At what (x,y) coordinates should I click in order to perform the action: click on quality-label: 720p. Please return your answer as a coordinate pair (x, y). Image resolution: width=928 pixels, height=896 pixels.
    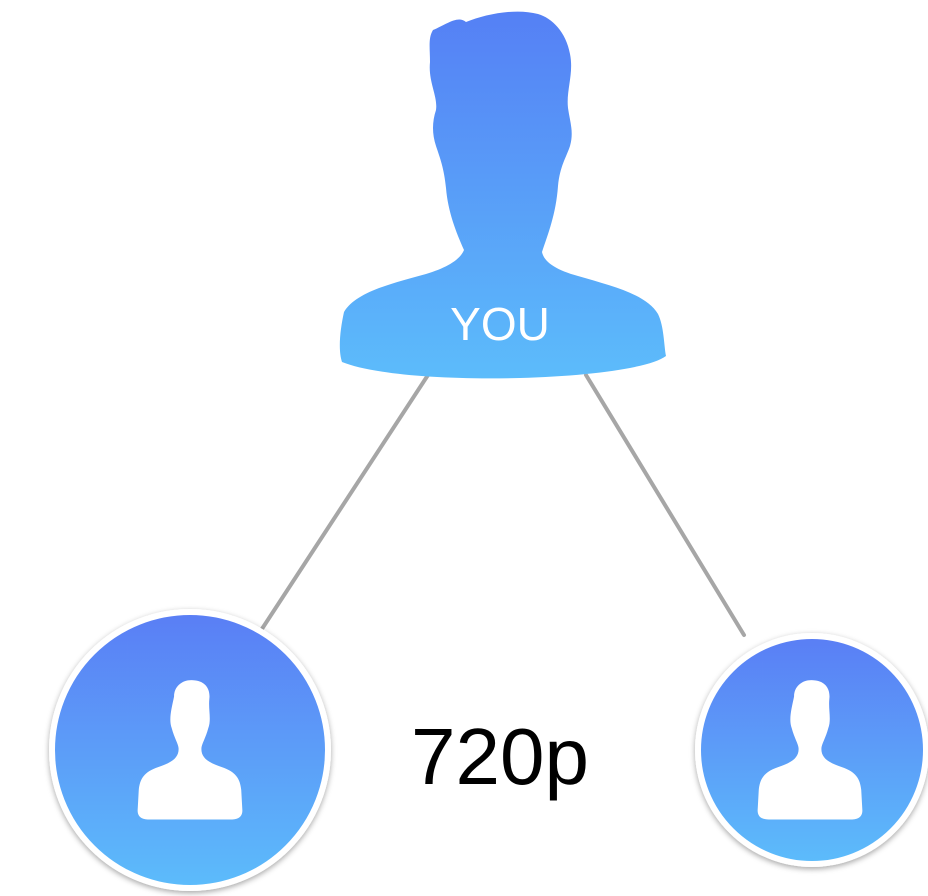
    Looking at the image, I should click on (500, 756).